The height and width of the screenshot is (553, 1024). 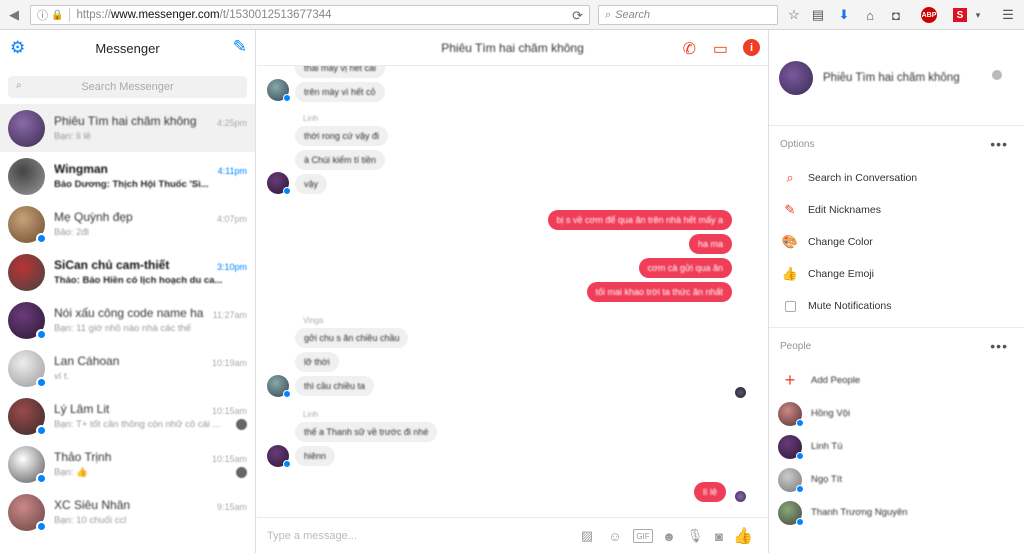 What do you see at coordinates (743, 536) in the screenshot?
I see `thumbs-up-icon: 👍` at bounding box center [743, 536].